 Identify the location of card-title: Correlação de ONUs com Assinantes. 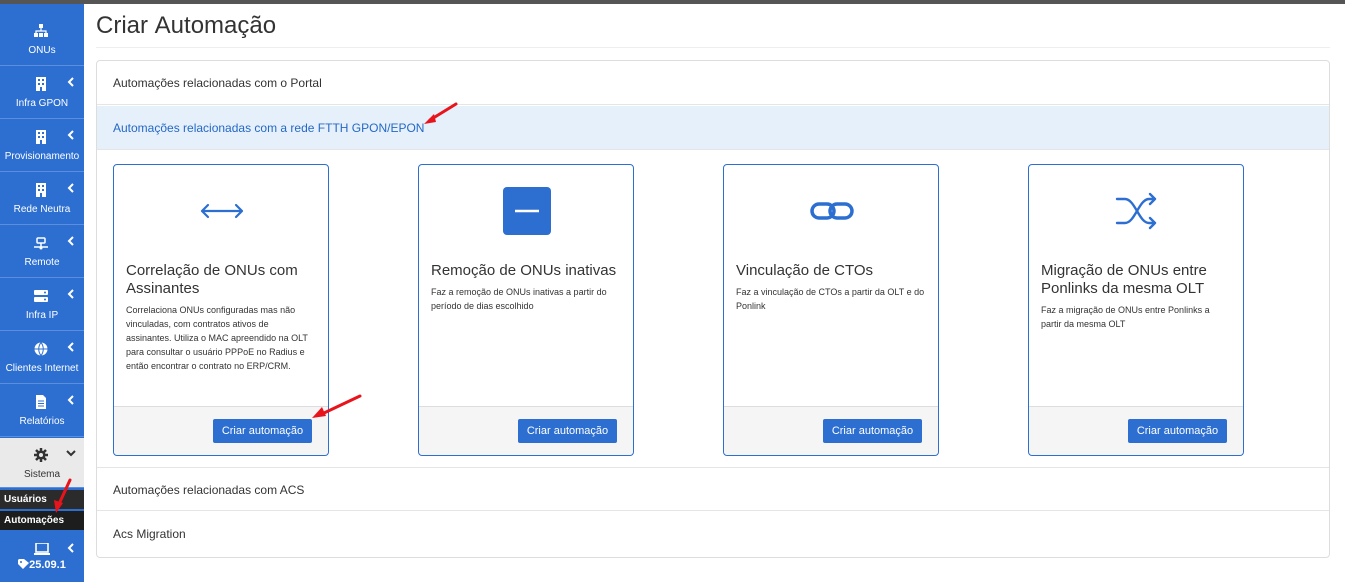
(212, 279).